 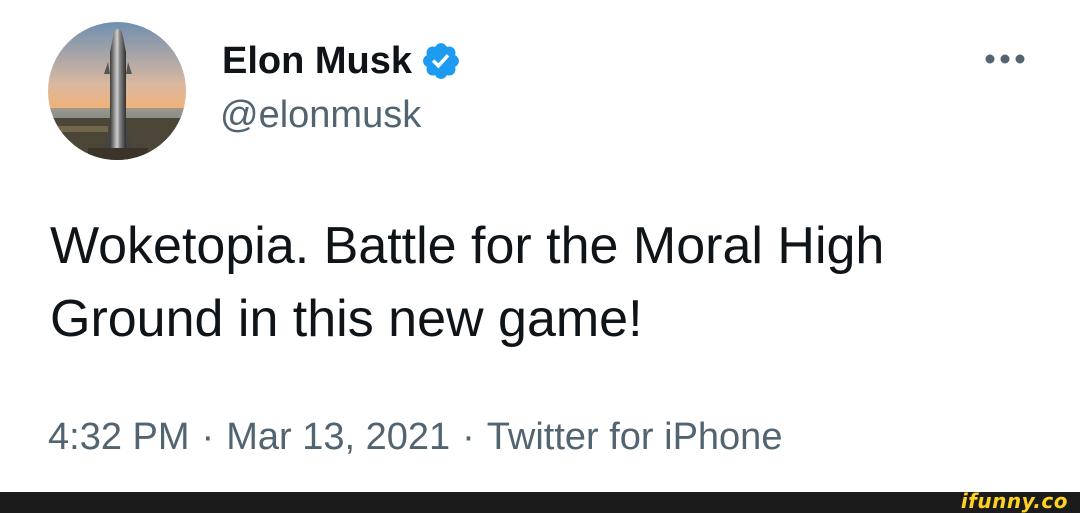 I want to click on starship-rocket-avatar, so click(x=117, y=91).